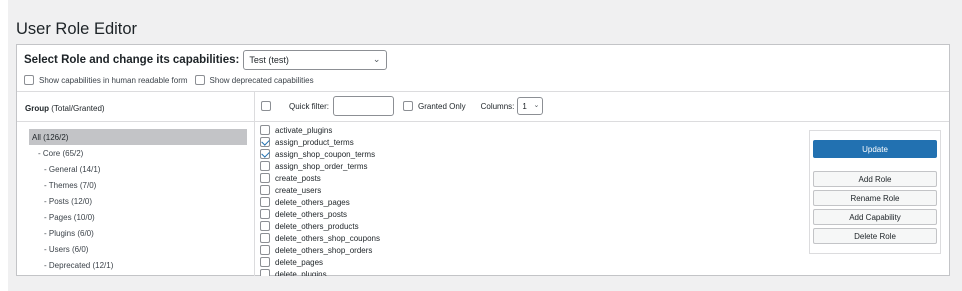 The image size is (962, 291). I want to click on group-item: All (126/2), so click(138, 137).